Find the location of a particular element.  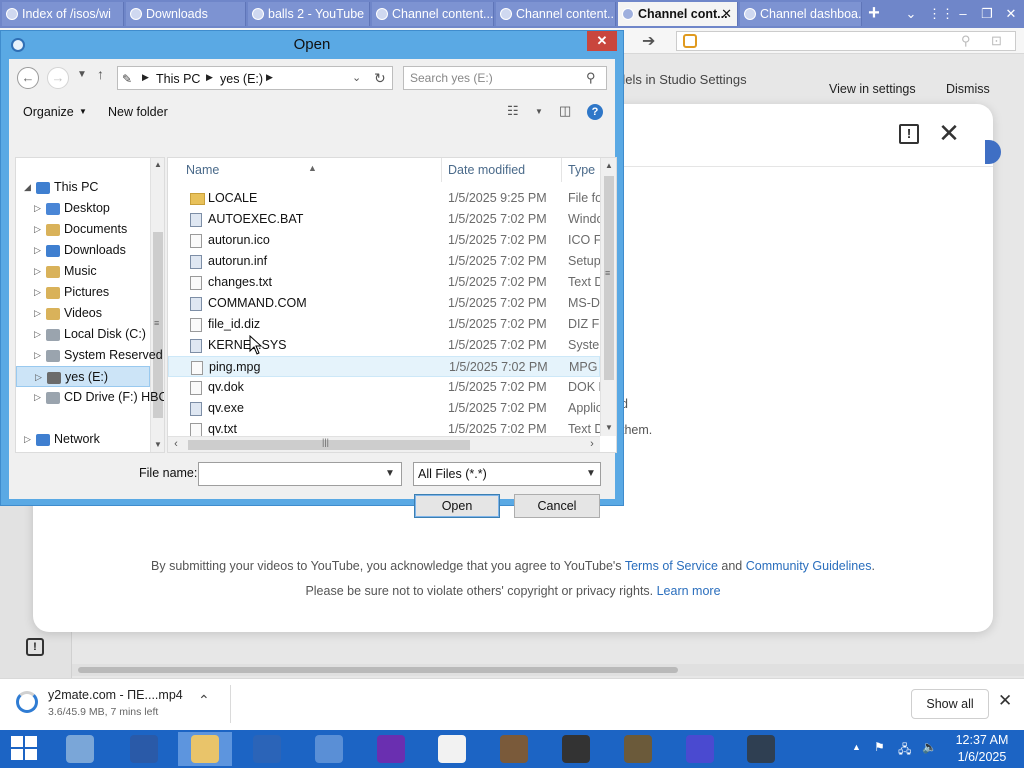

nav-tree-item: ▷ Desktop is located at coordinates (83, 208).